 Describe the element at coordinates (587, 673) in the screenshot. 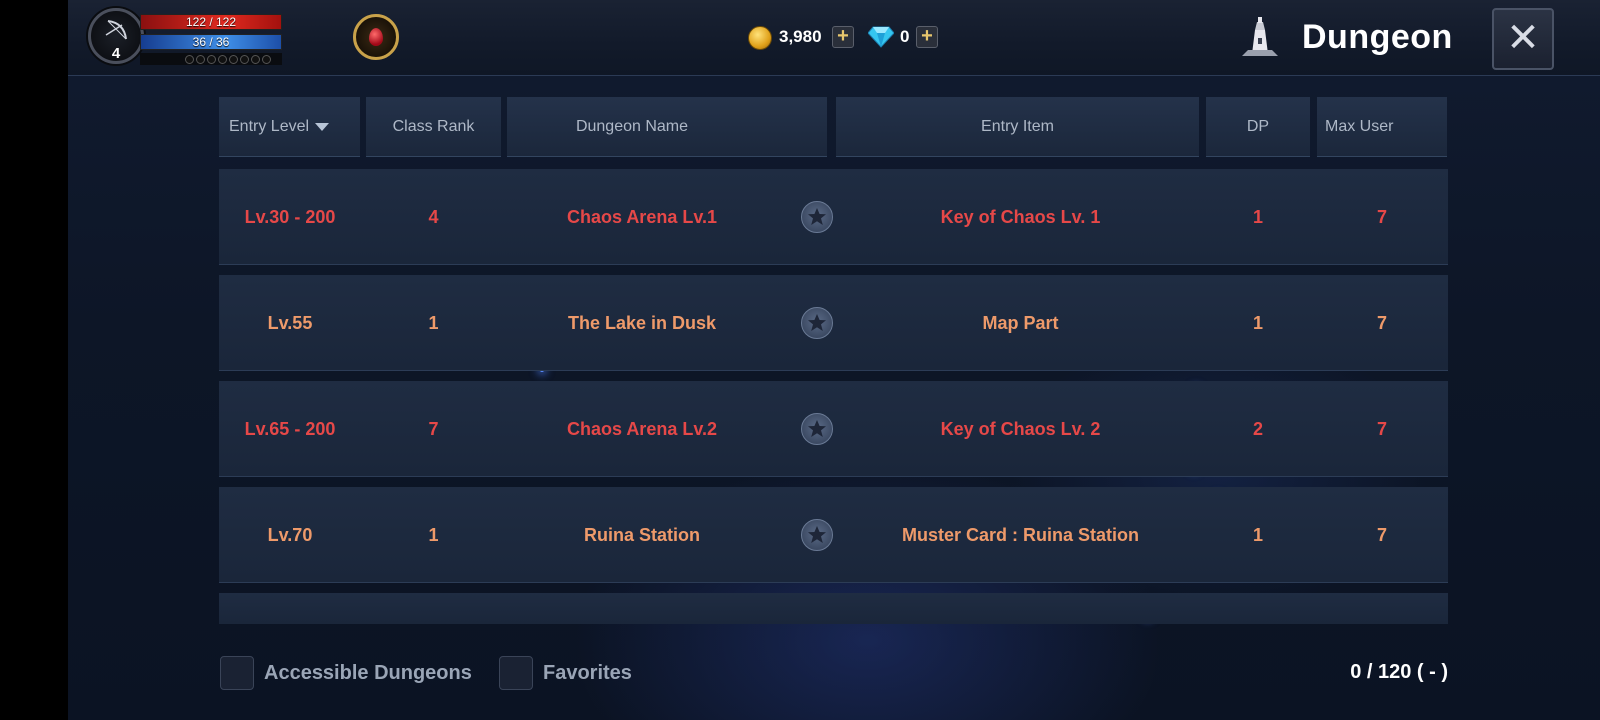

I see `favorites-label: Favorites` at that location.